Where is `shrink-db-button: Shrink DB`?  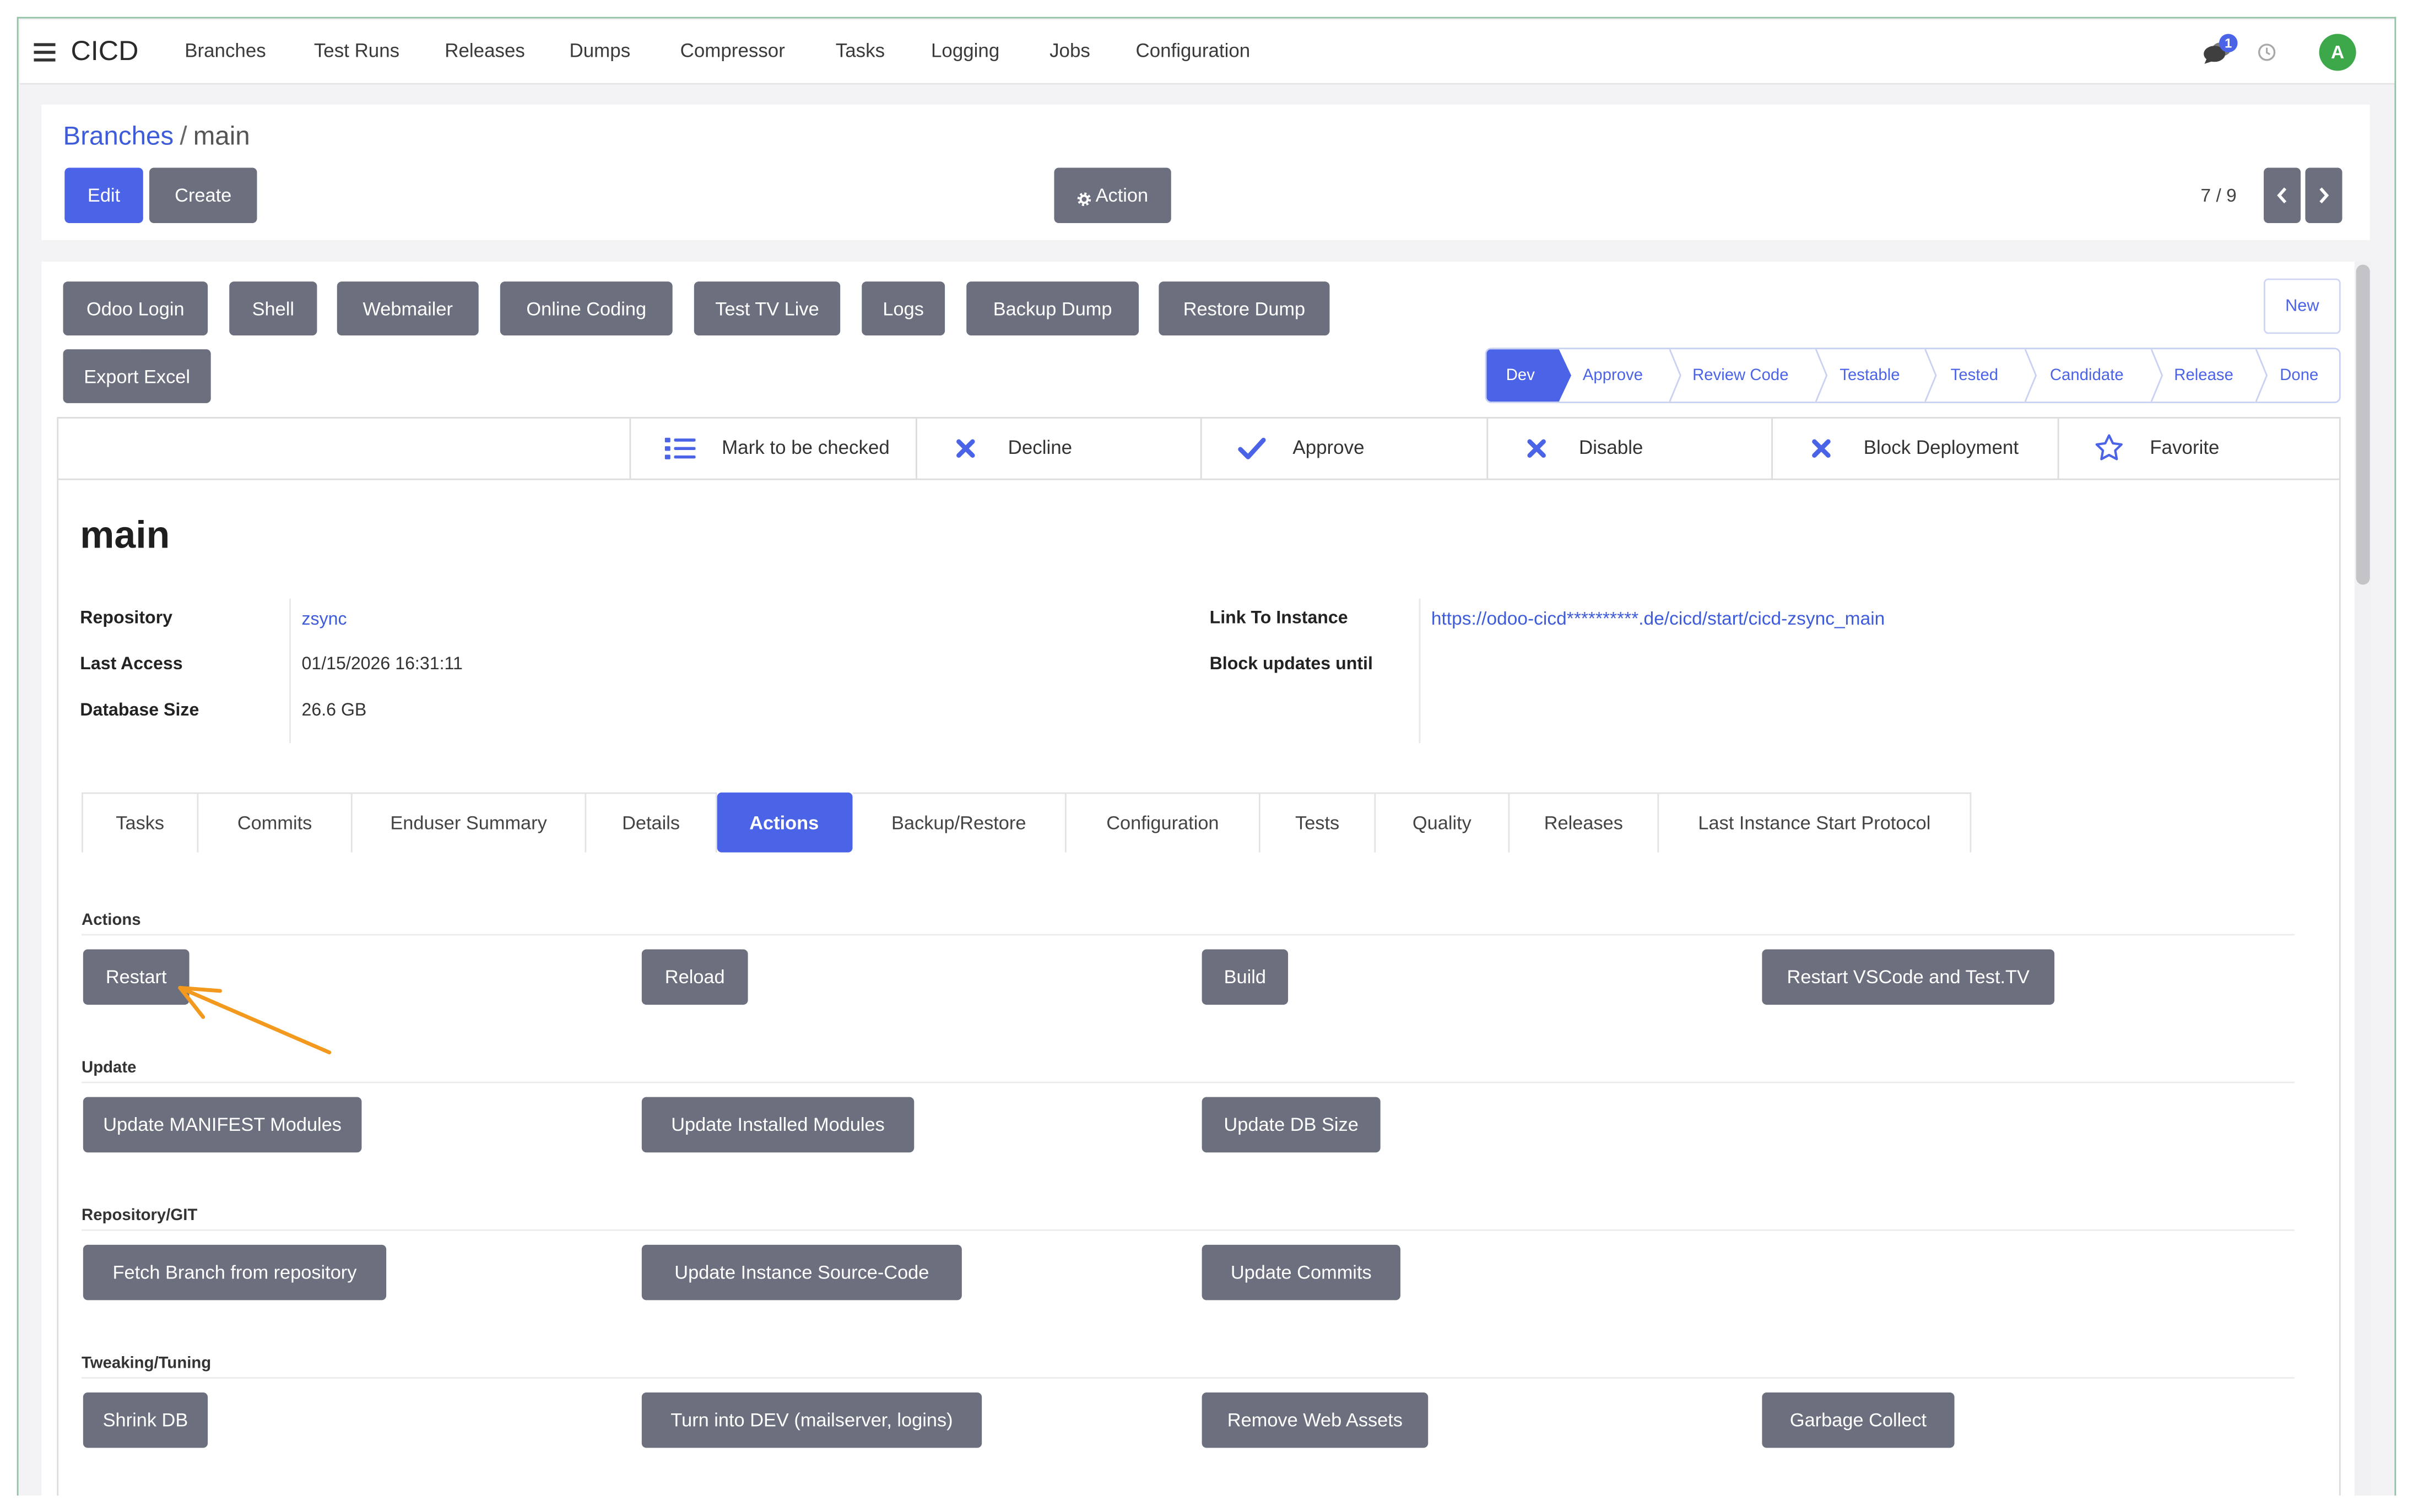
shrink-db-button: Shrink DB is located at coordinates (145, 1420).